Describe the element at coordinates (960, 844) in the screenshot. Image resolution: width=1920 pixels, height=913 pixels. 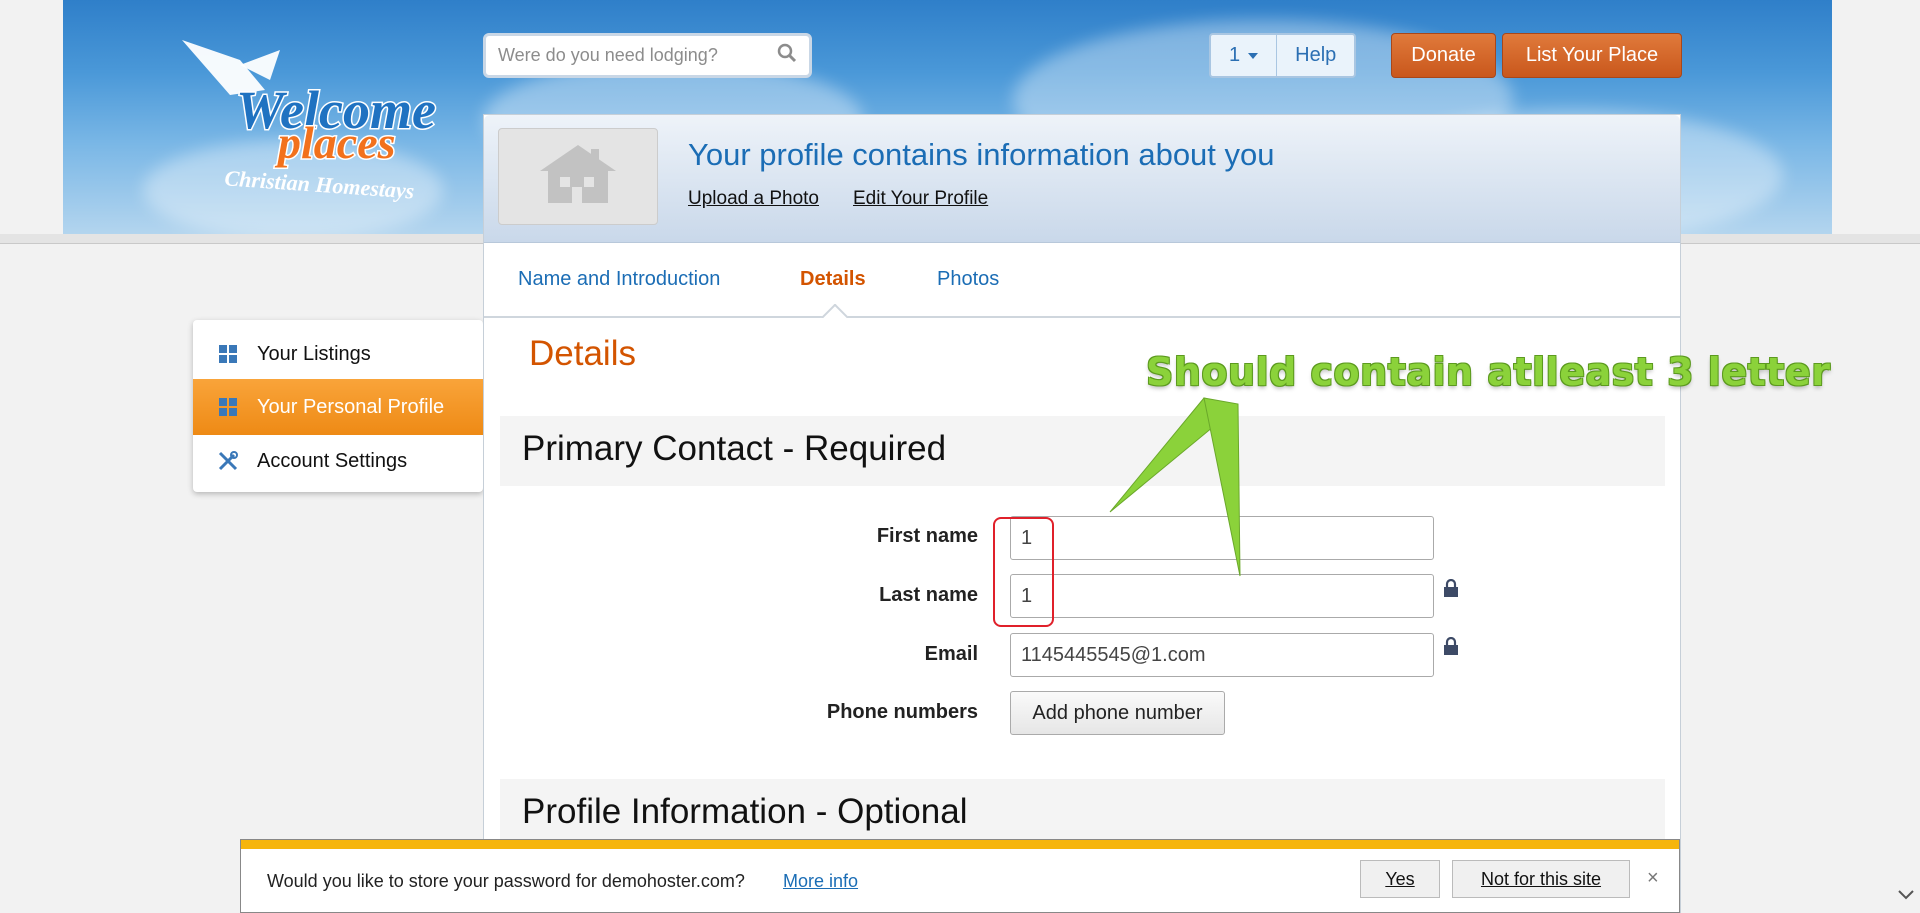
I see `password-bar-stripe` at that location.